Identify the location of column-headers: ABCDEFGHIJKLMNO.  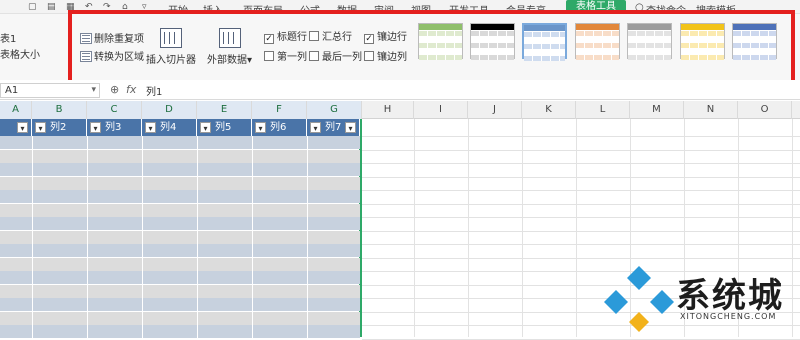
(400, 110).